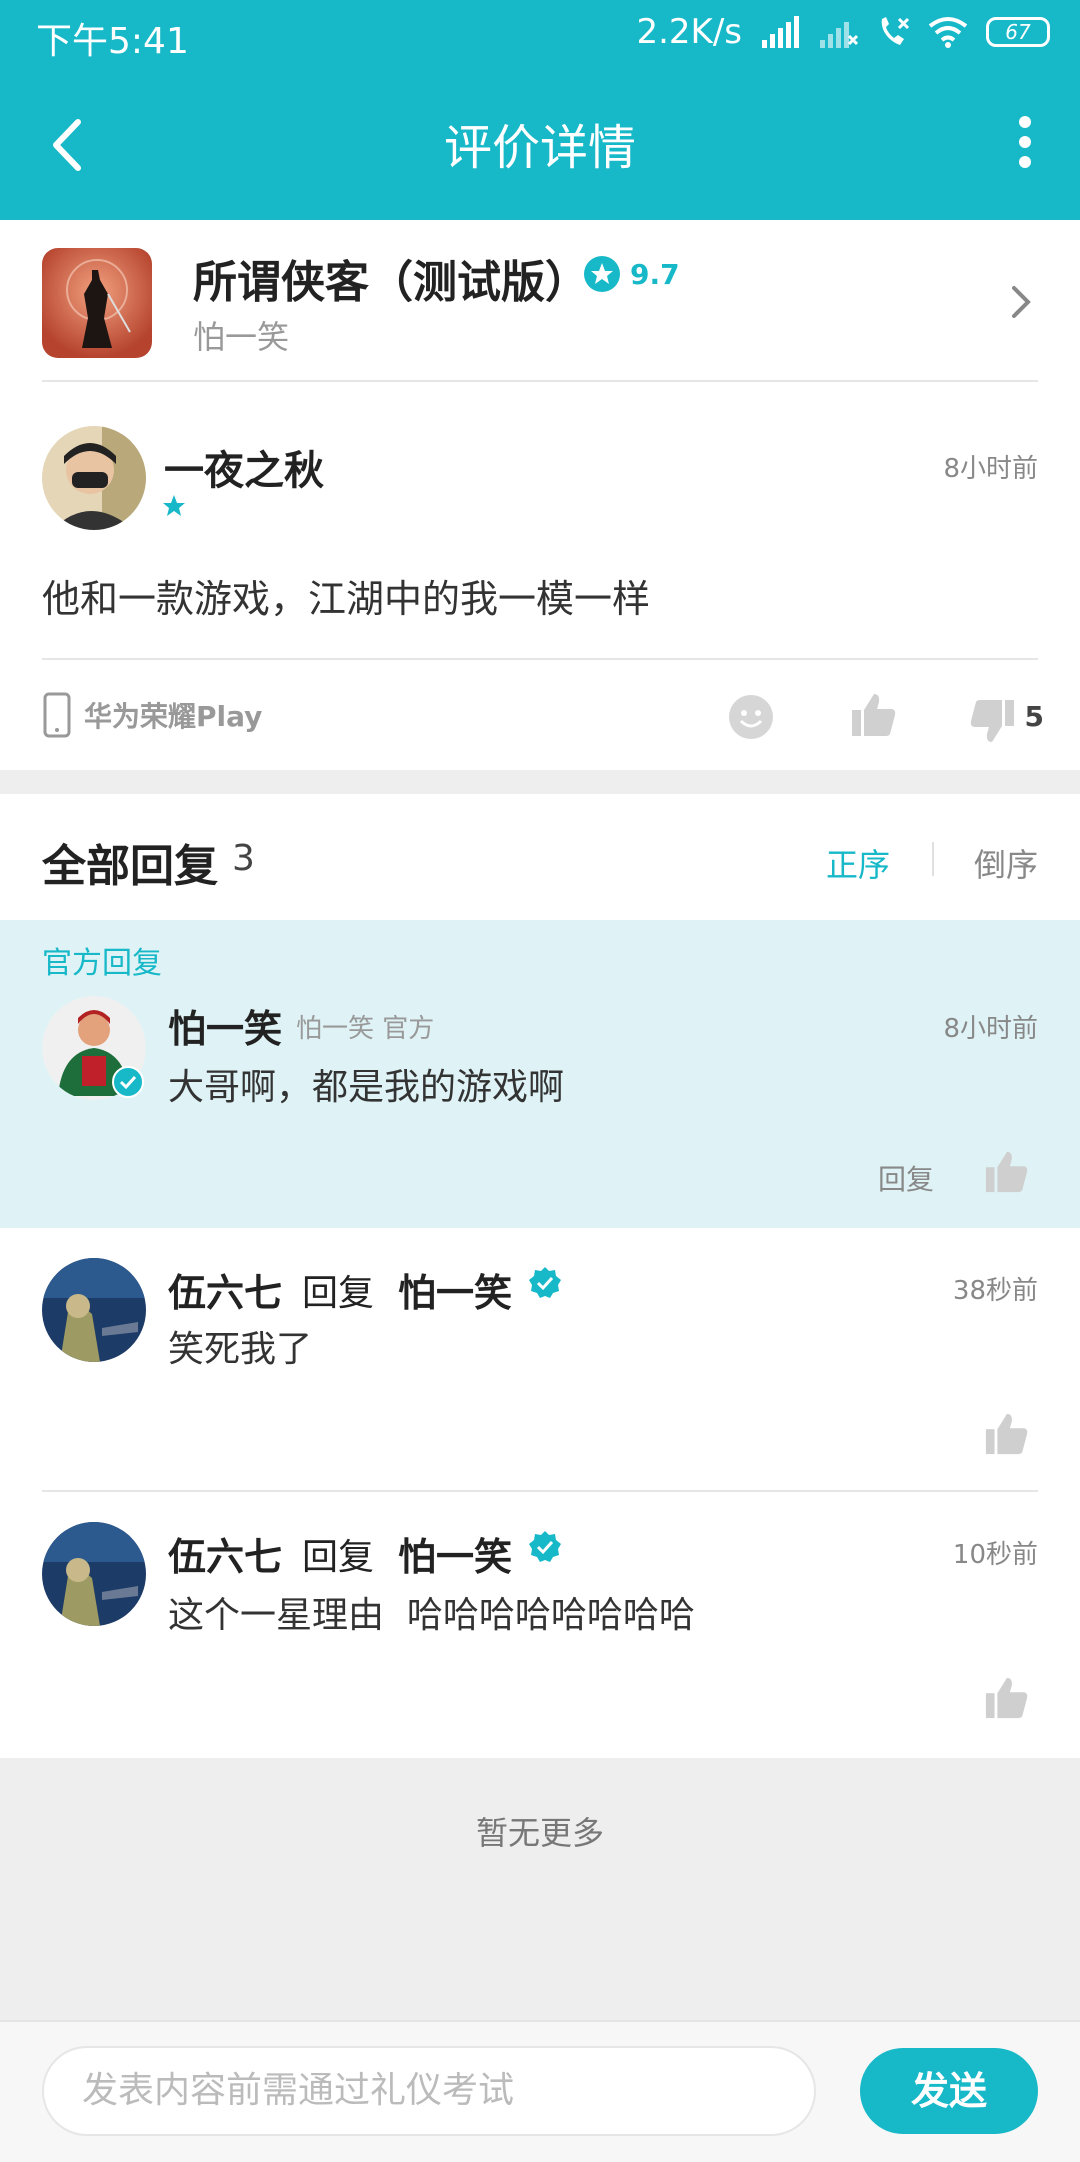  I want to click on net-speed: 2.2K/s, so click(689, 32).